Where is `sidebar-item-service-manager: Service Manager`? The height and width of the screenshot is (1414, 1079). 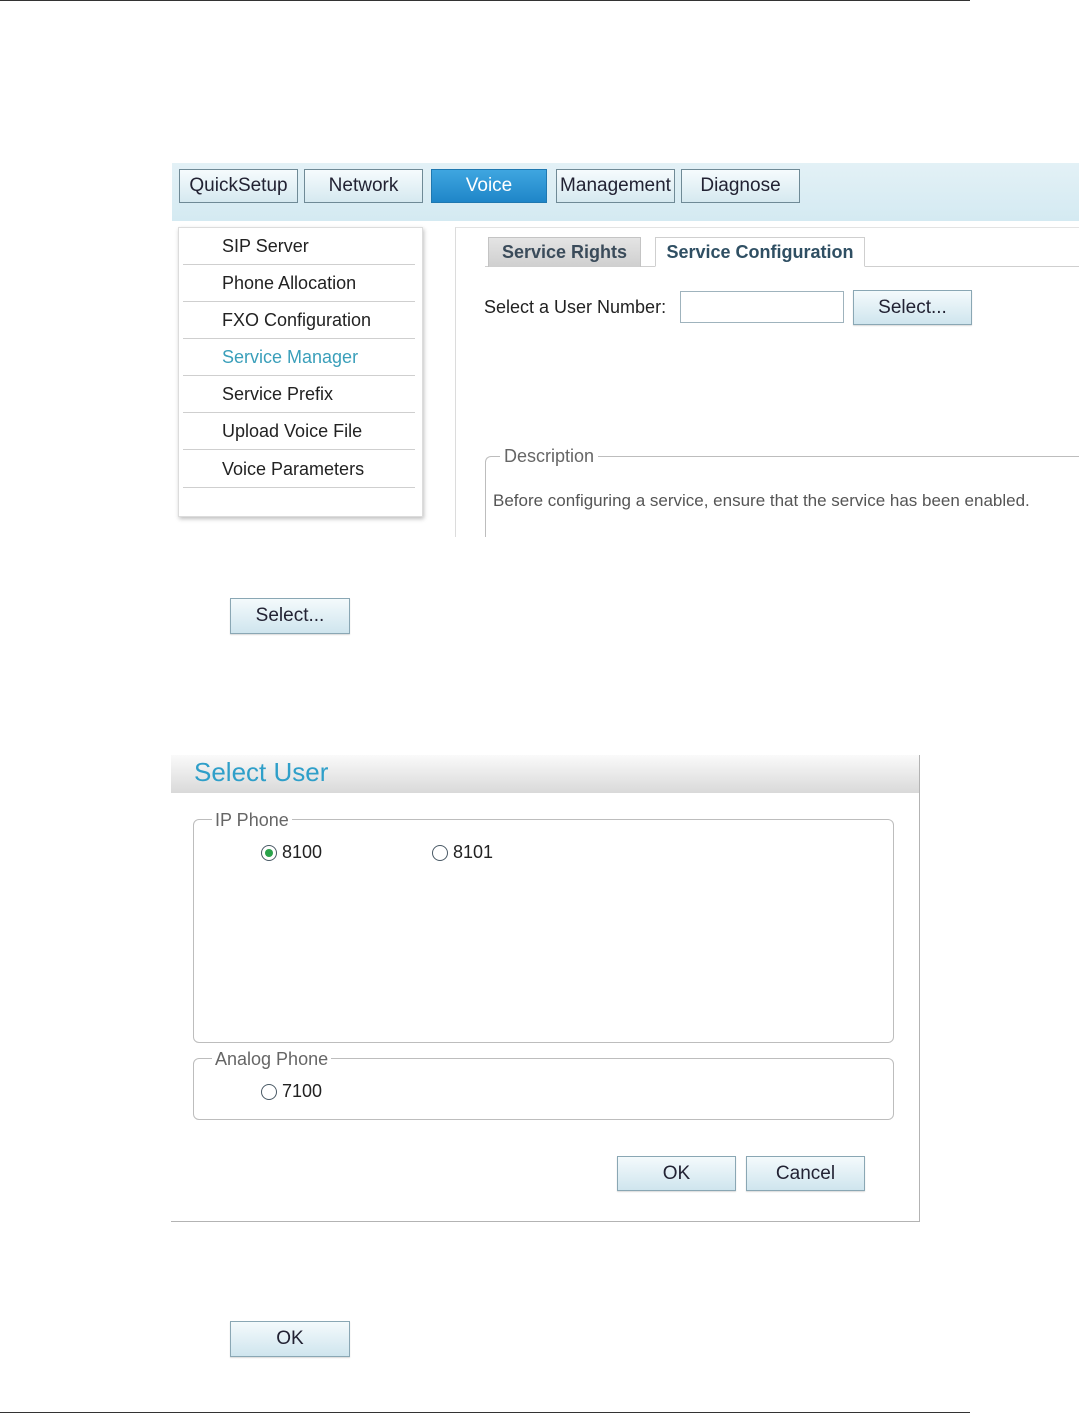 sidebar-item-service-manager: Service Manager is located at coordinates (299, 357).